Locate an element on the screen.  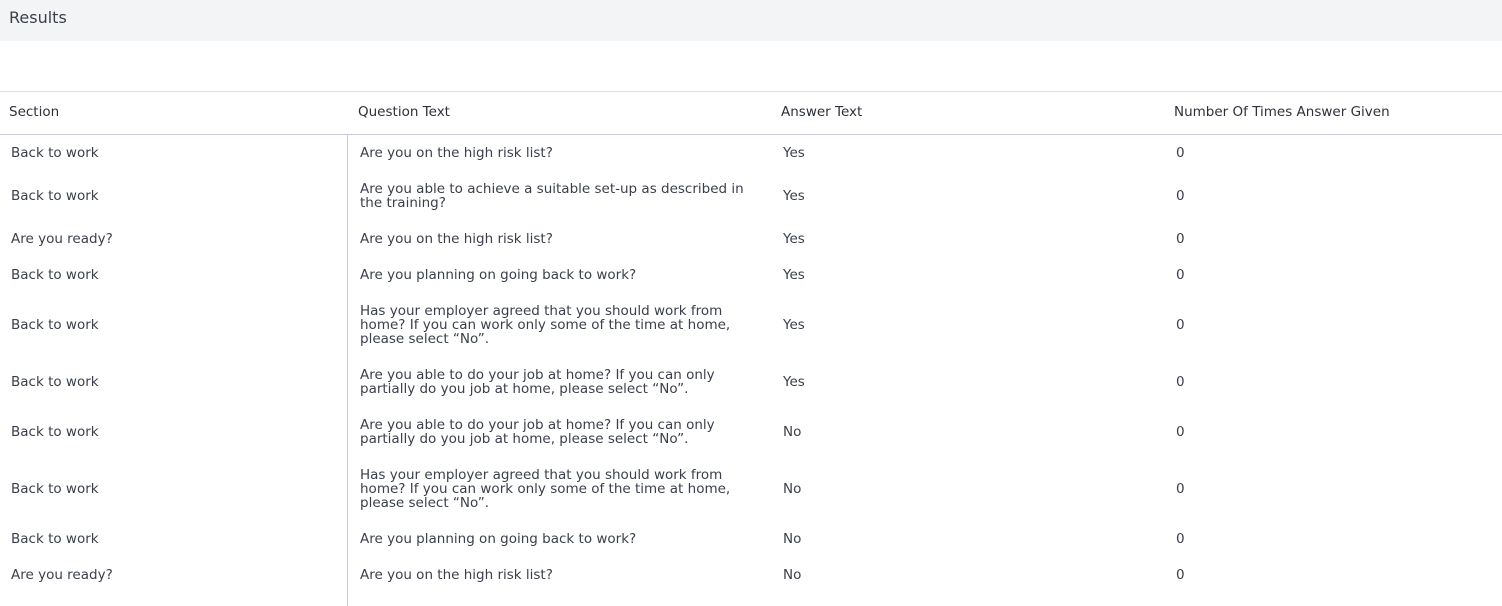
column-header-section: Section is located at coordinates (34, 112).